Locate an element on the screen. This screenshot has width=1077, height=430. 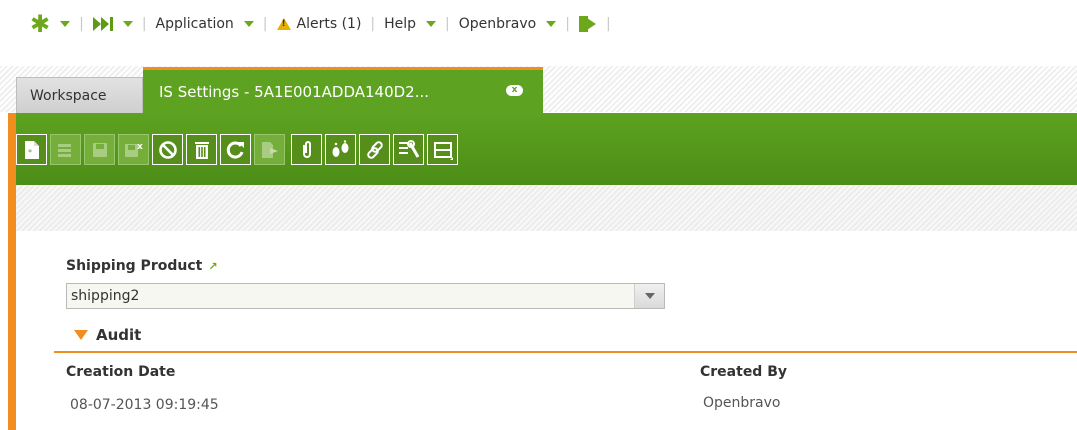
audit-trail-button is located at coordinates (340, 149).